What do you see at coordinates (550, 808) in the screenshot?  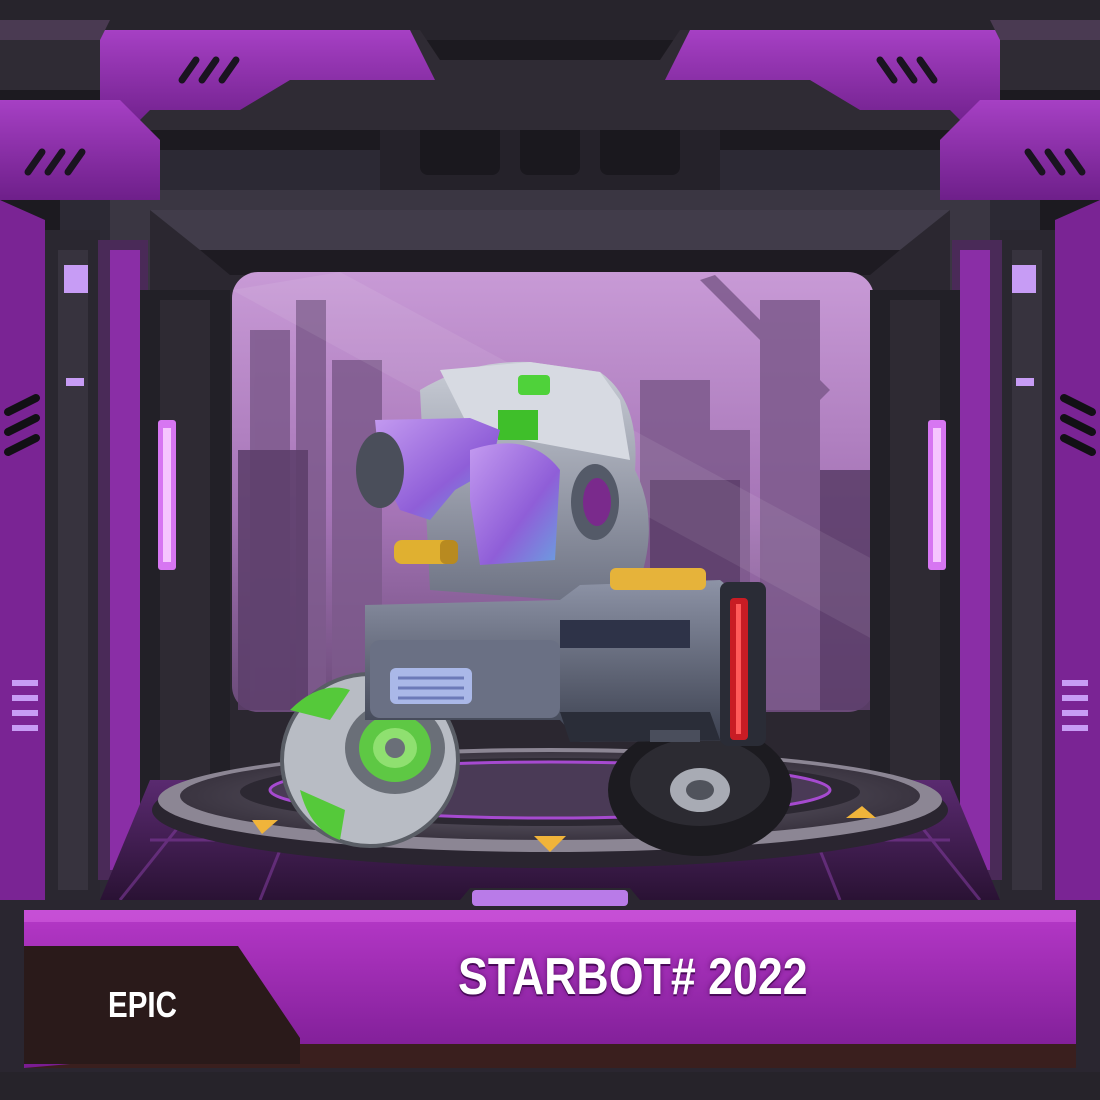 I see `display-platform` at bounding box center [550, 808].